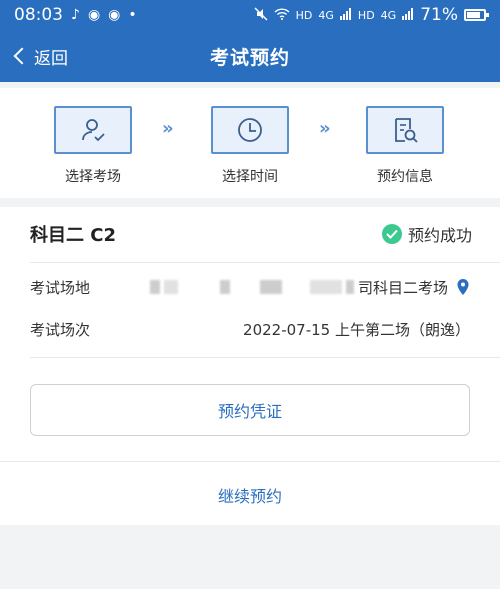 This screenshot has width=500, height=589. I want to click on voucher-button: 预约凭证, so click(250, 410).